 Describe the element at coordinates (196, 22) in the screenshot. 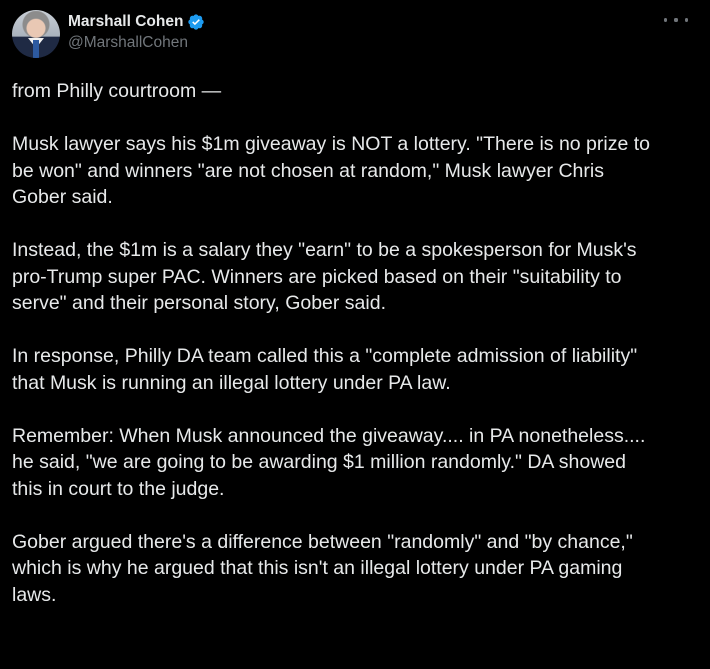

I see `verified-badge-icon` at that location.